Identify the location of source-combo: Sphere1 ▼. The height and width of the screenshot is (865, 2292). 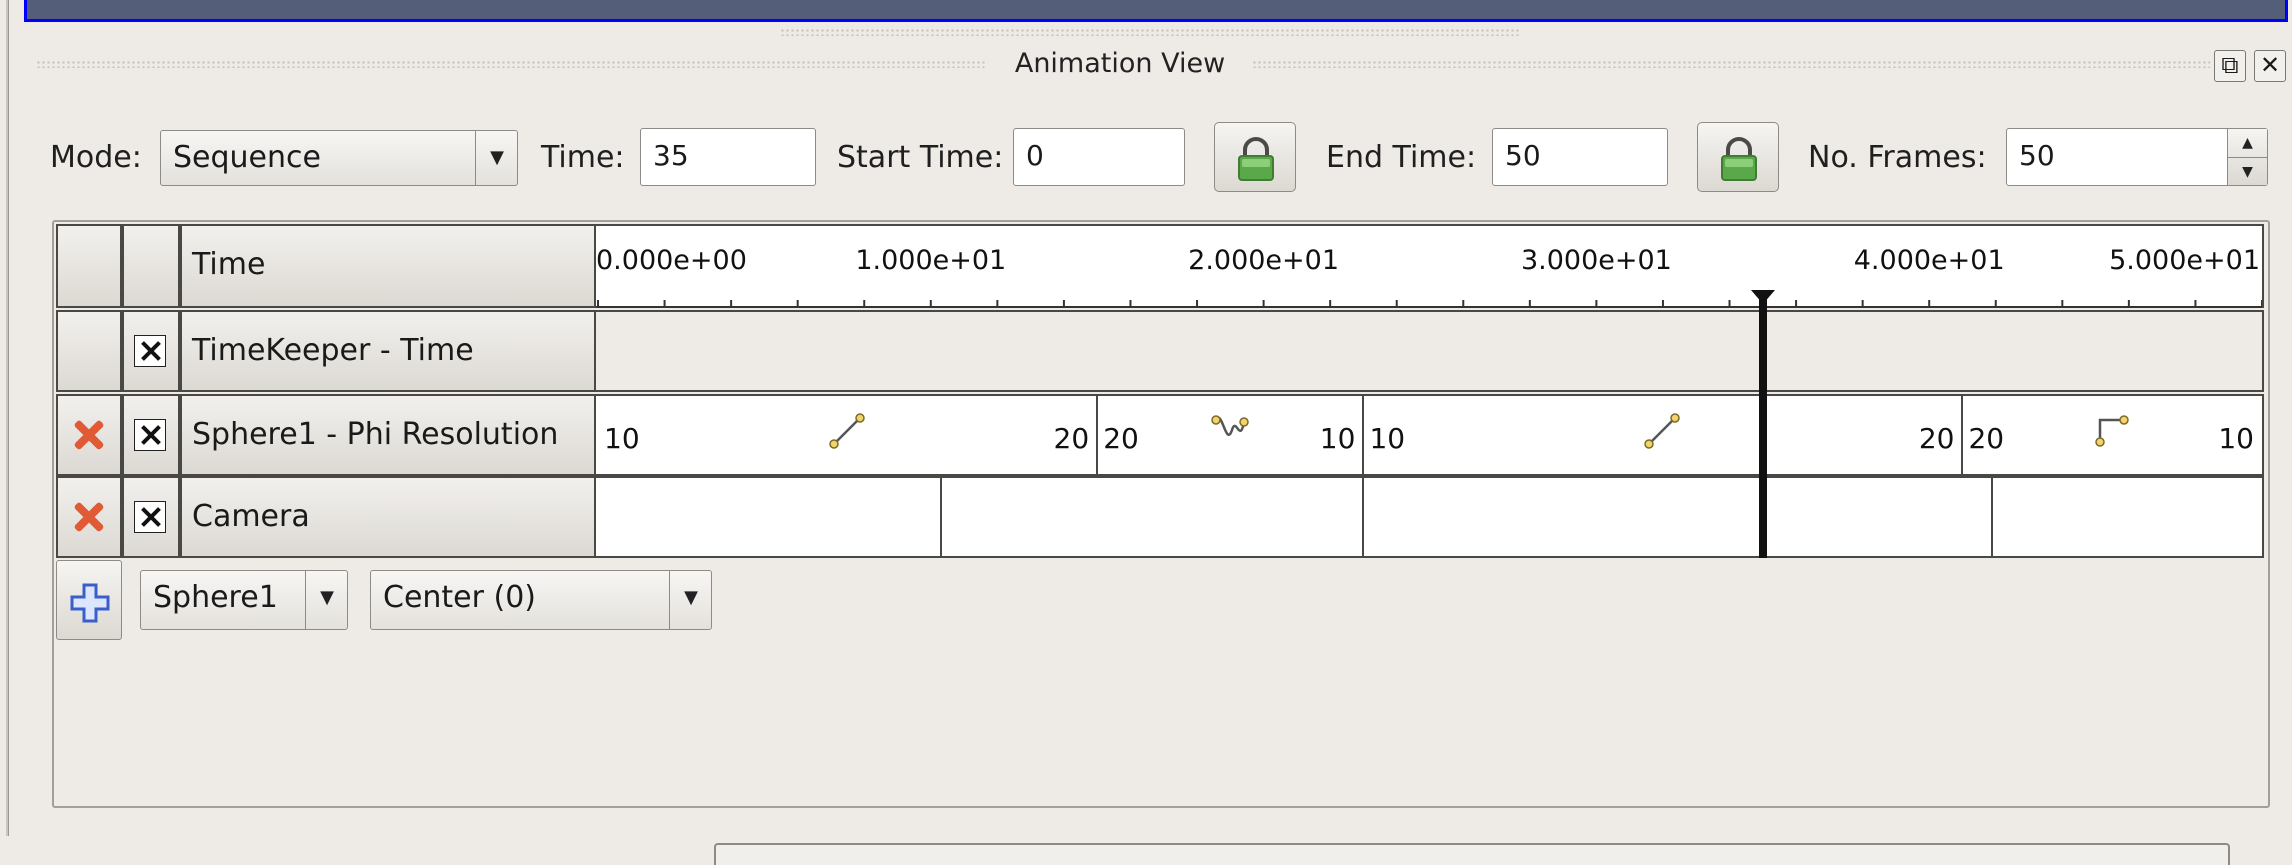
(244, 600).